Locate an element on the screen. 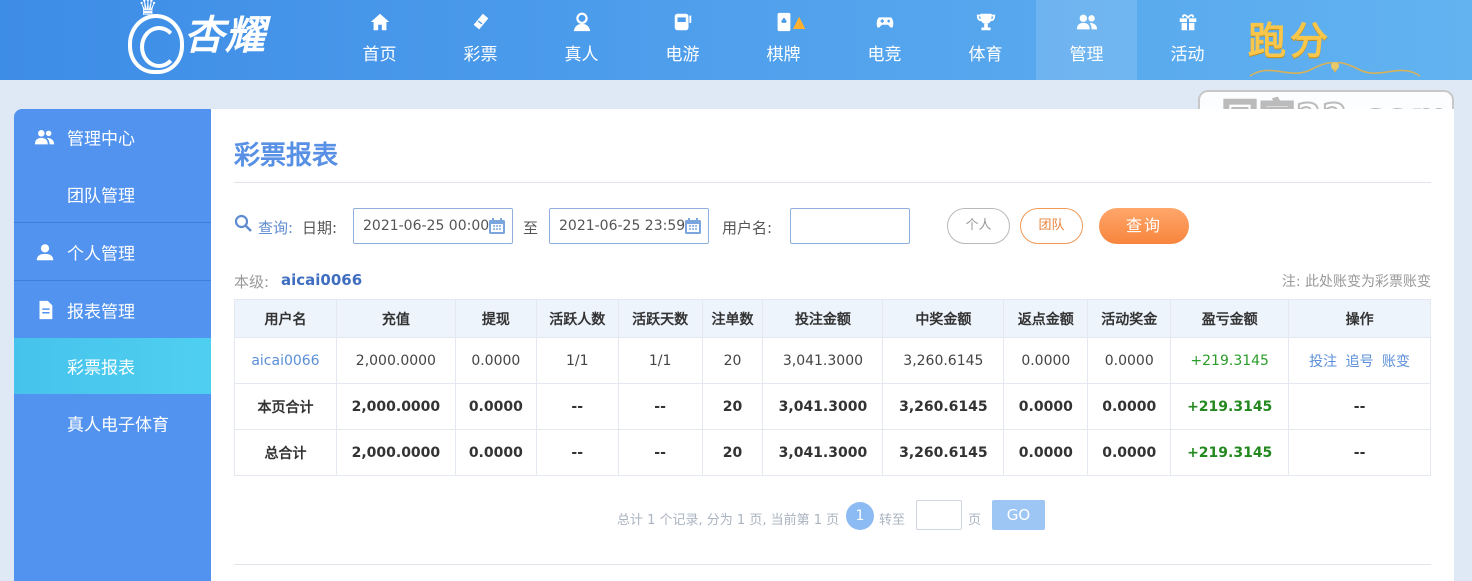 This screenshot has width=1472, height=581. sidebar-item-personal-management: 个人管理 is located at coordinates (112, 251).